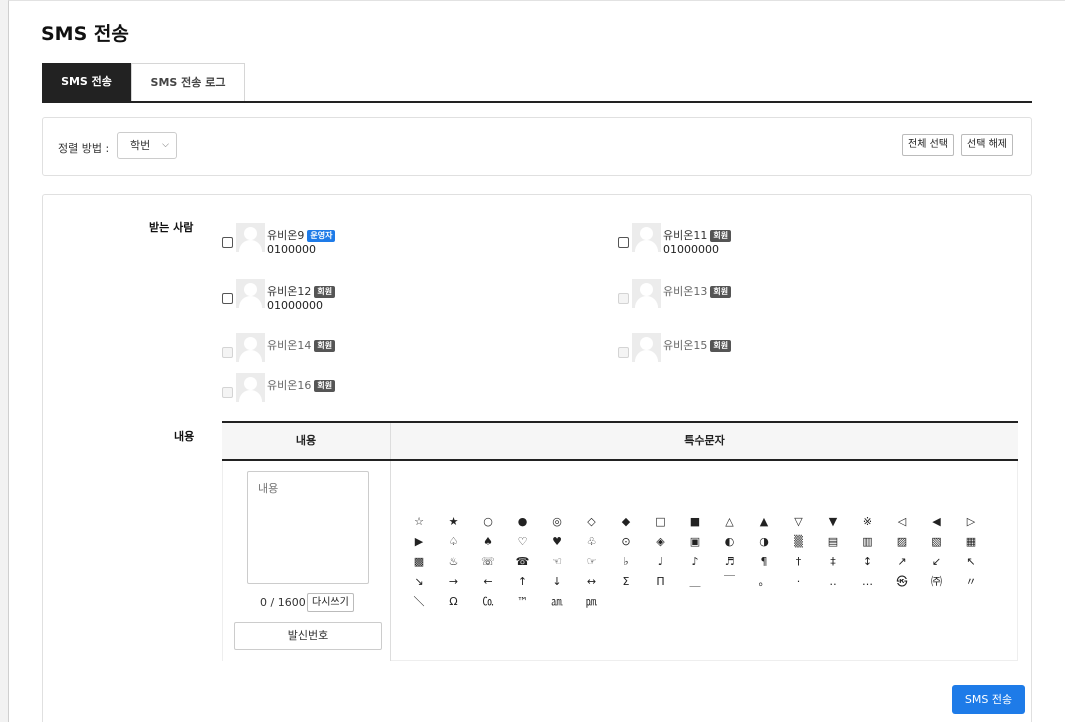 Image resolution: width=1065 pixels, height=722 pixels. What do you see at coordinates (661, 522) in the screenshot?
I see `special-char: □` at bounding box center [661, 522].